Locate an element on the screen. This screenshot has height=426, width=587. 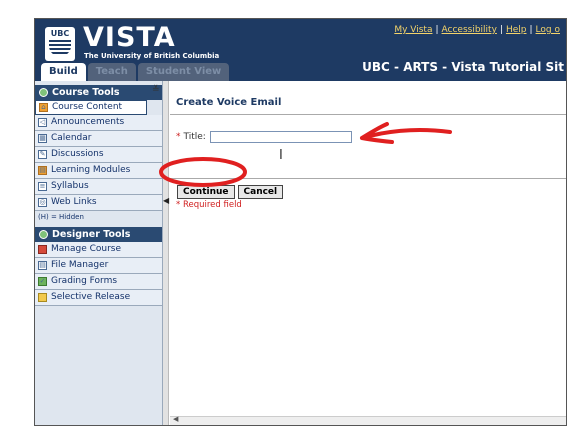
horizontal-scrollbar: ◀ is located at coordinates (368, 420).